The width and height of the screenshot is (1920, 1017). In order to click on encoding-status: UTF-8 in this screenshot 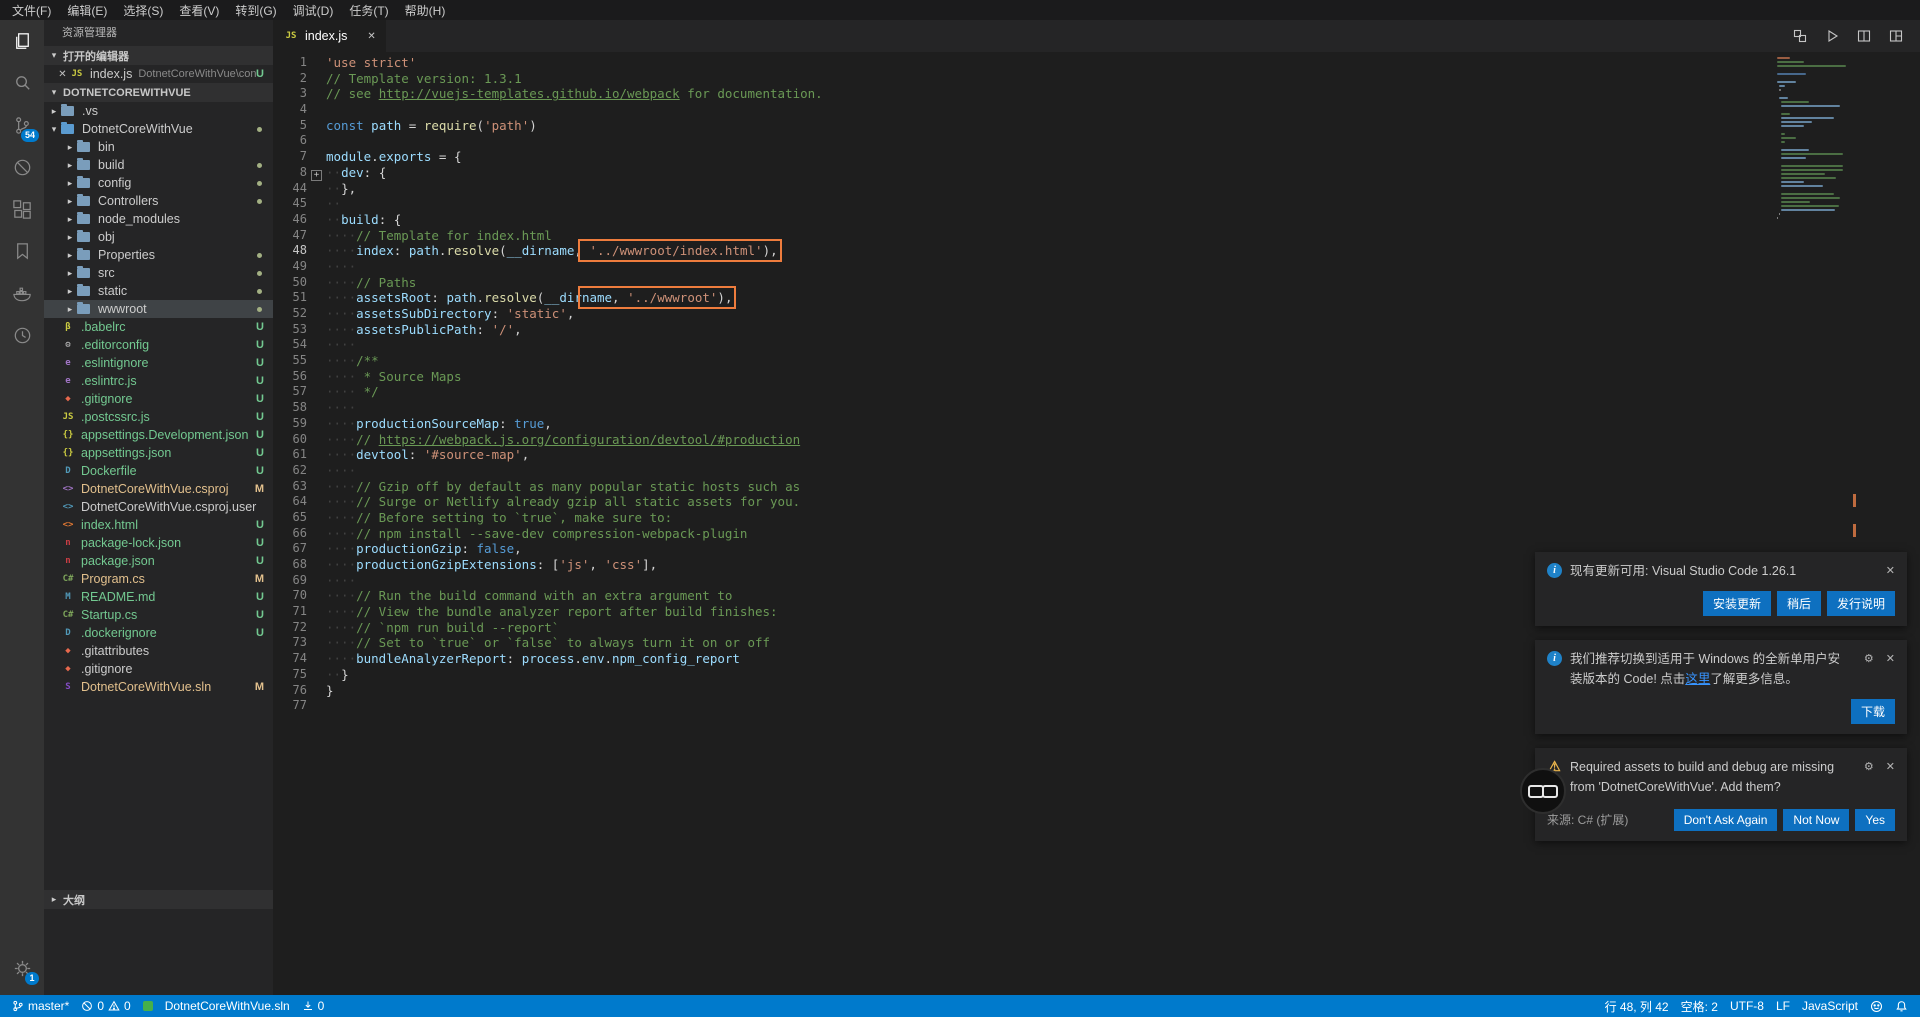, I will do `click(1747, 1006)`.